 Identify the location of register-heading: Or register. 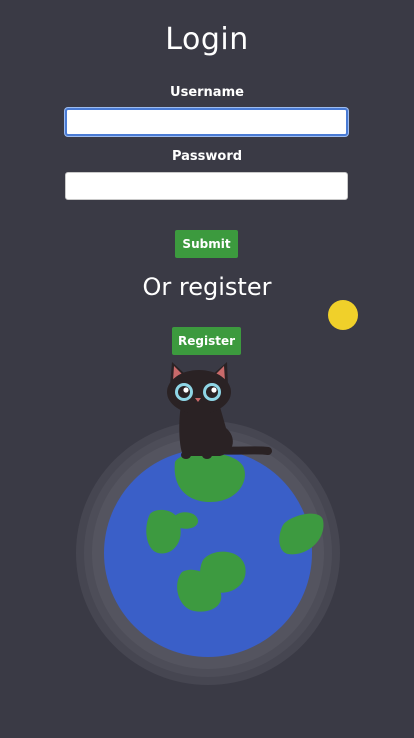
(207, 287).